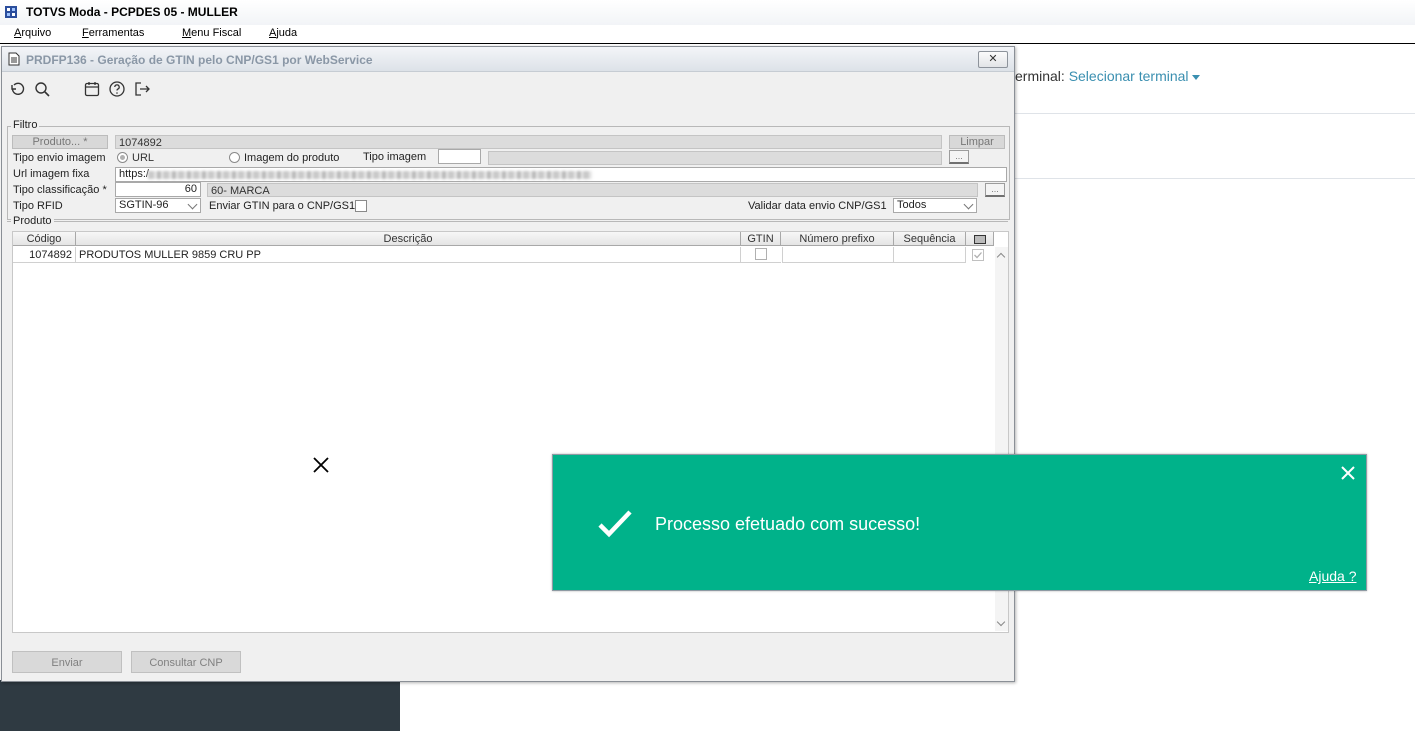  What do you see at coordinates (507, 221) in the screenshot?
I see `produto-divider` at bounding box center [507, 221].